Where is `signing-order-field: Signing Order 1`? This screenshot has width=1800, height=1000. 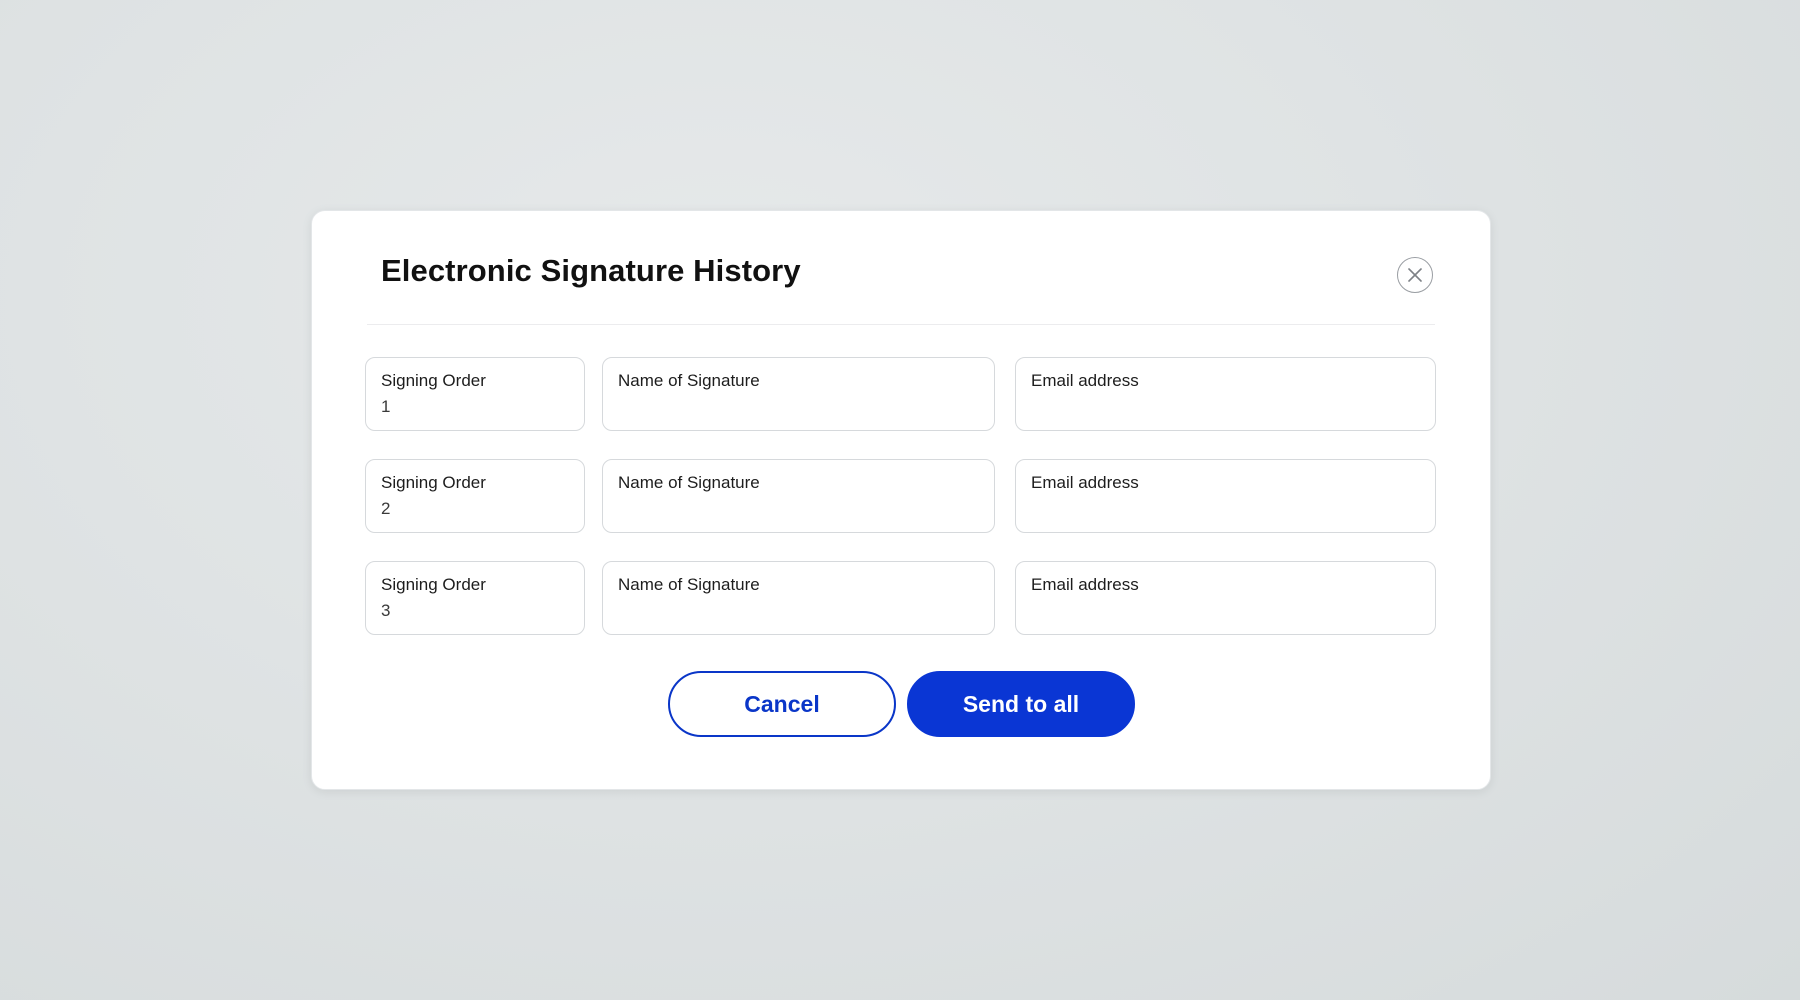 signing-order-field: Signing Order 1 is located at coordinates (475, 394).